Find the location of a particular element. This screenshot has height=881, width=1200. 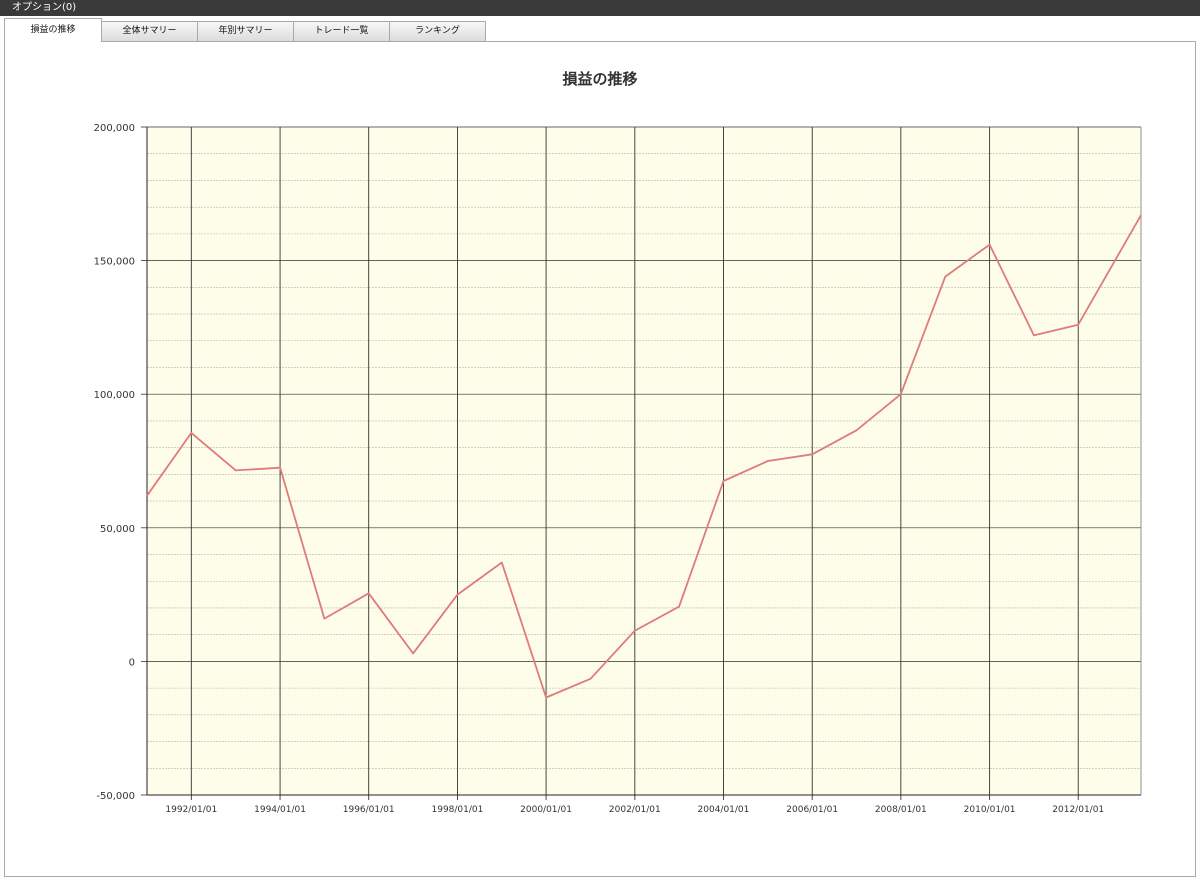

y-tick-label: 0 is located at coordinates (132, 662).